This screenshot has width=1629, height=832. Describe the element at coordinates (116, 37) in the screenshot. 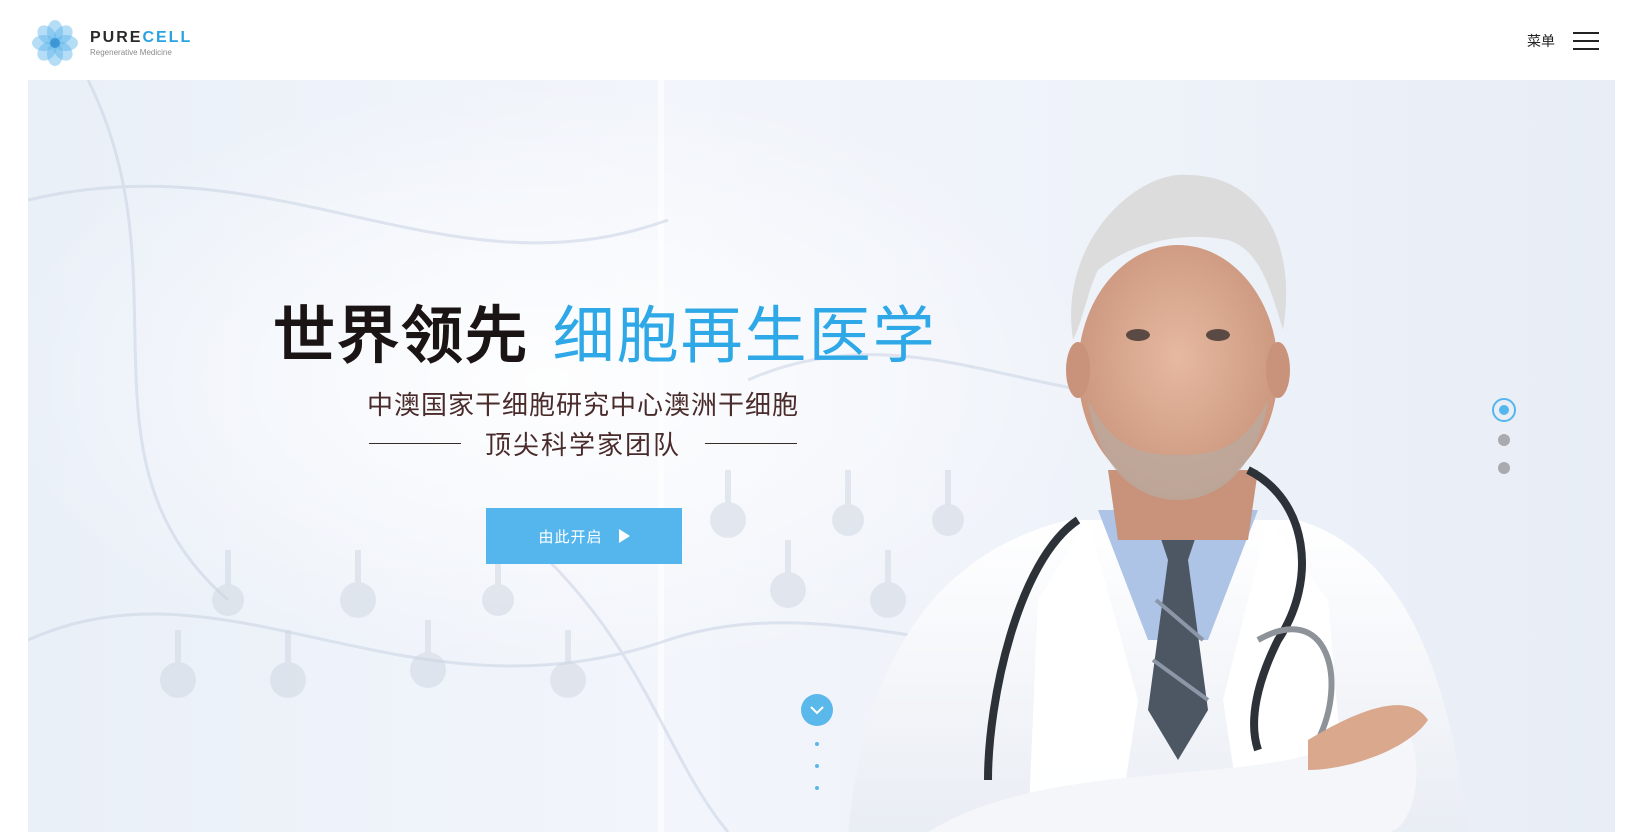

I see `logo-word-pure: PURE` at that location.